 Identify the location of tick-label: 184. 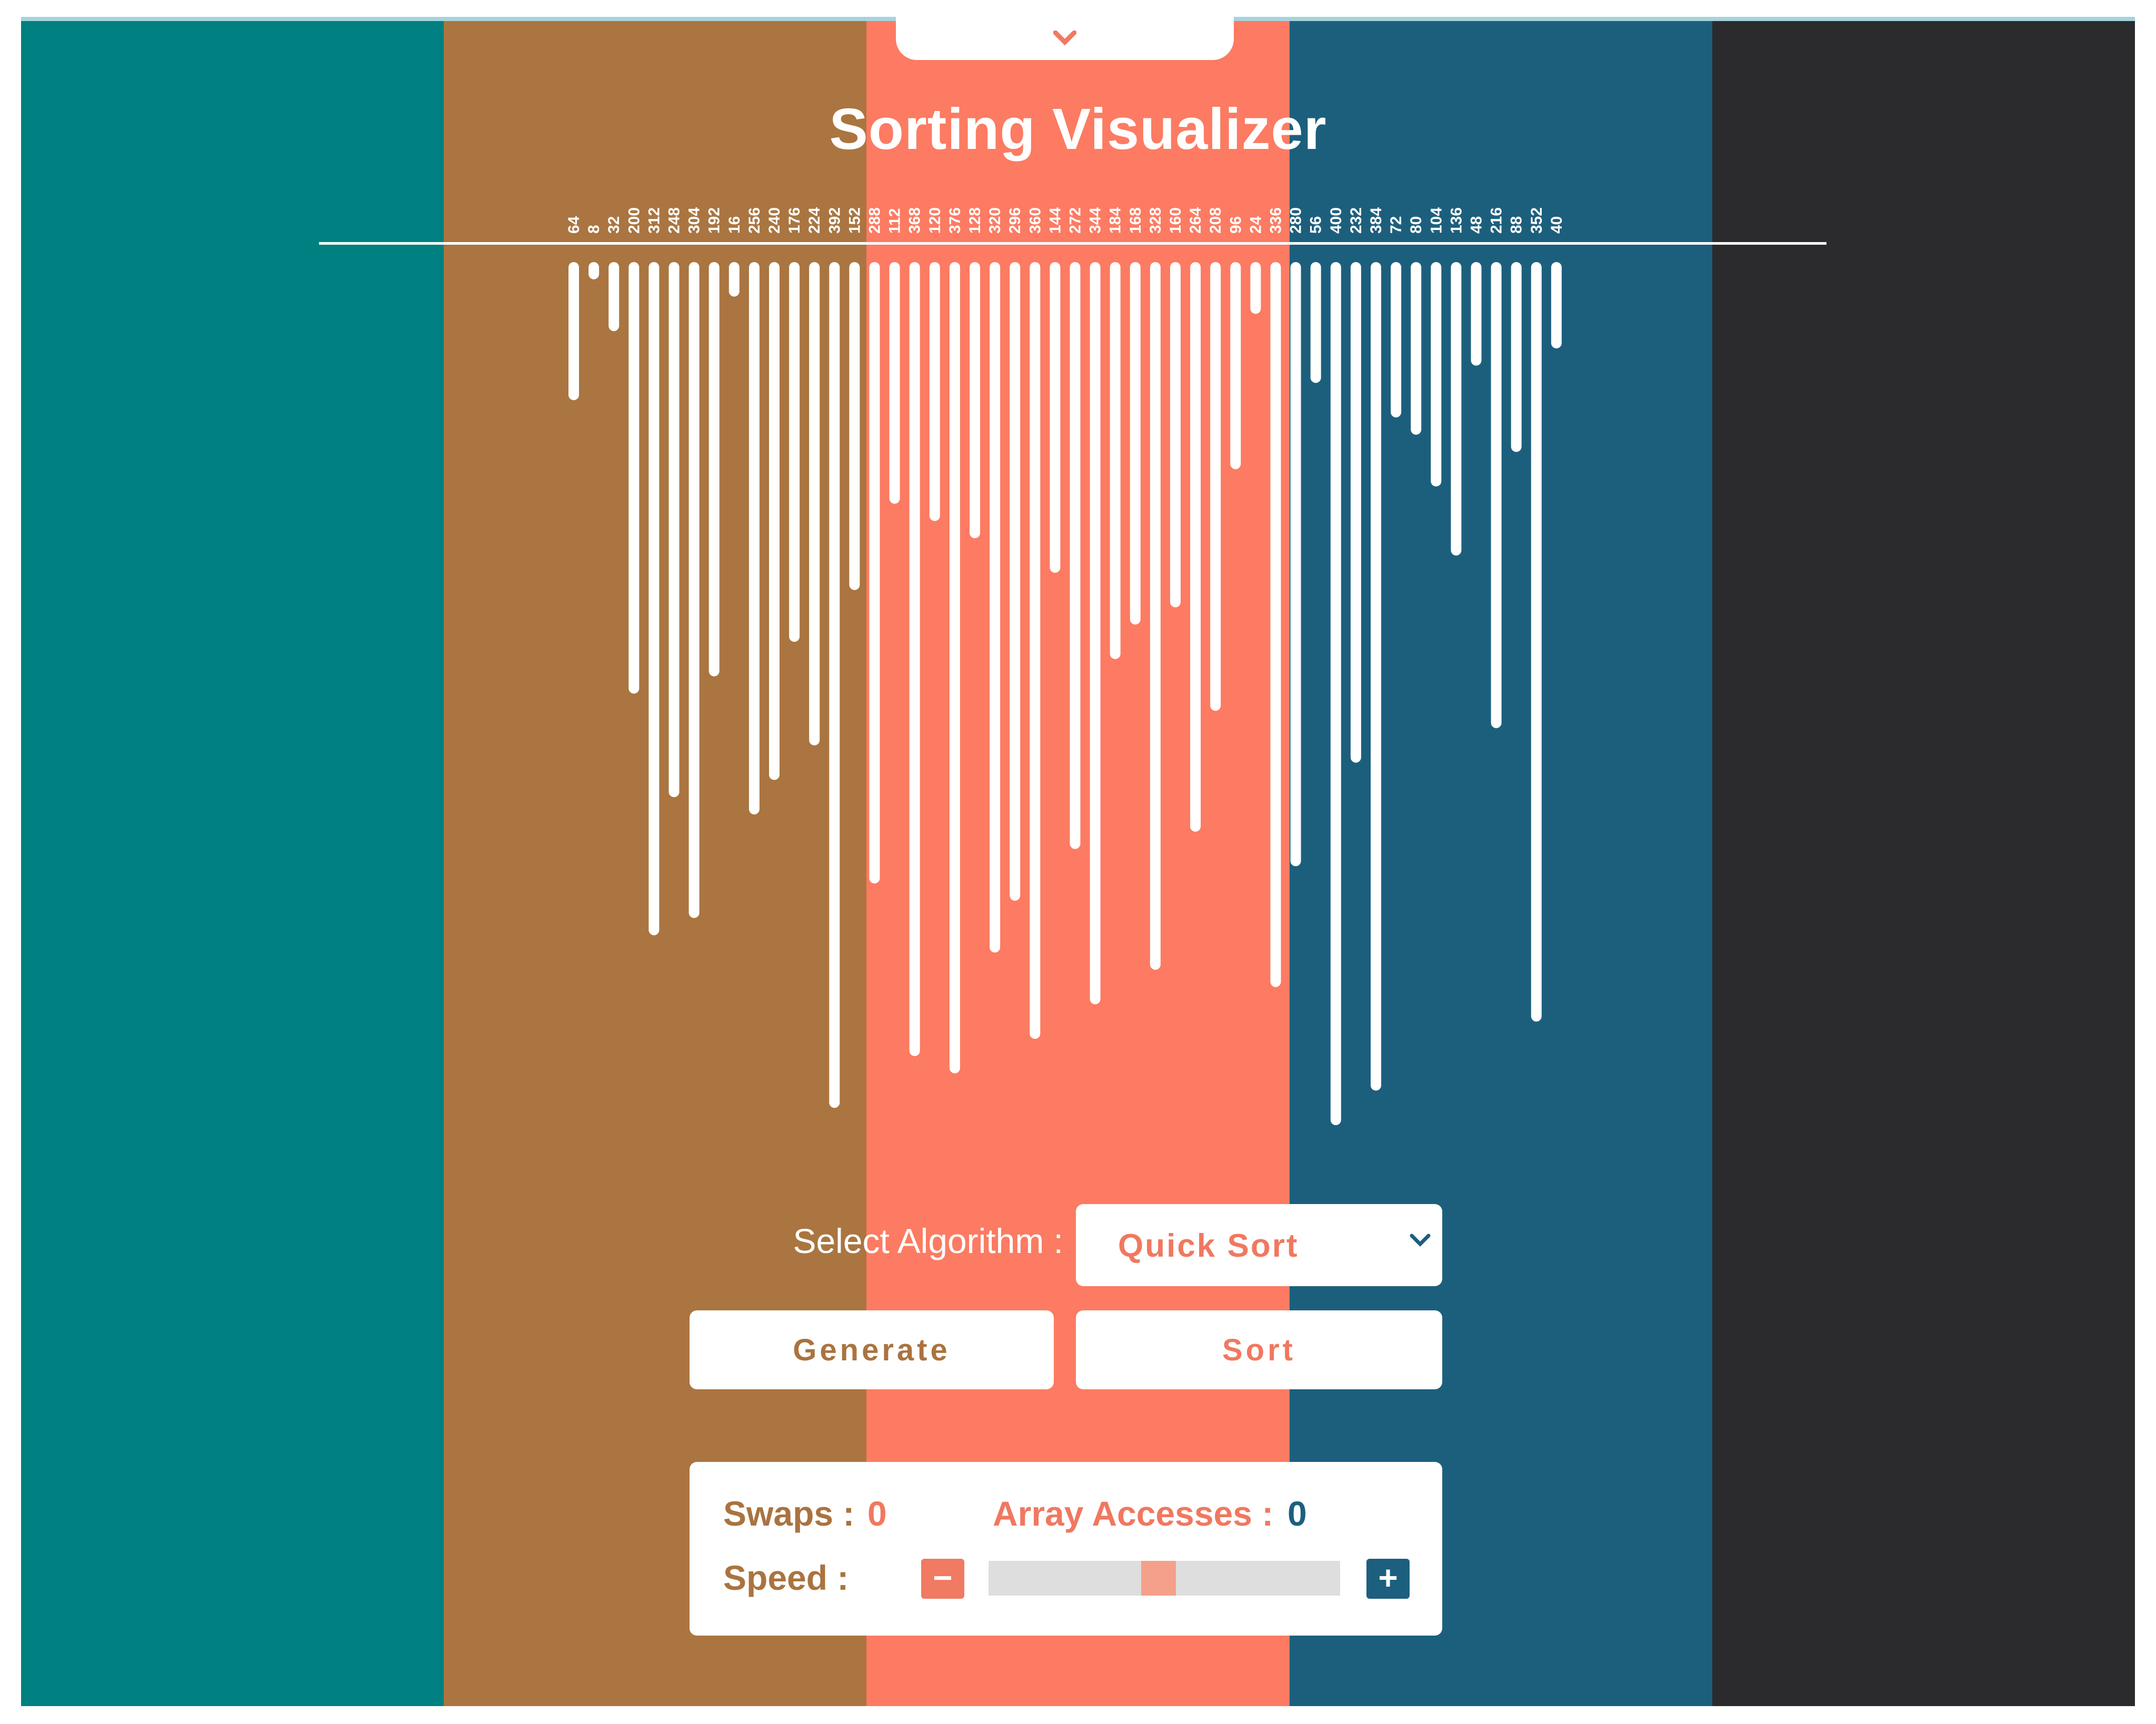
(1115, 220).